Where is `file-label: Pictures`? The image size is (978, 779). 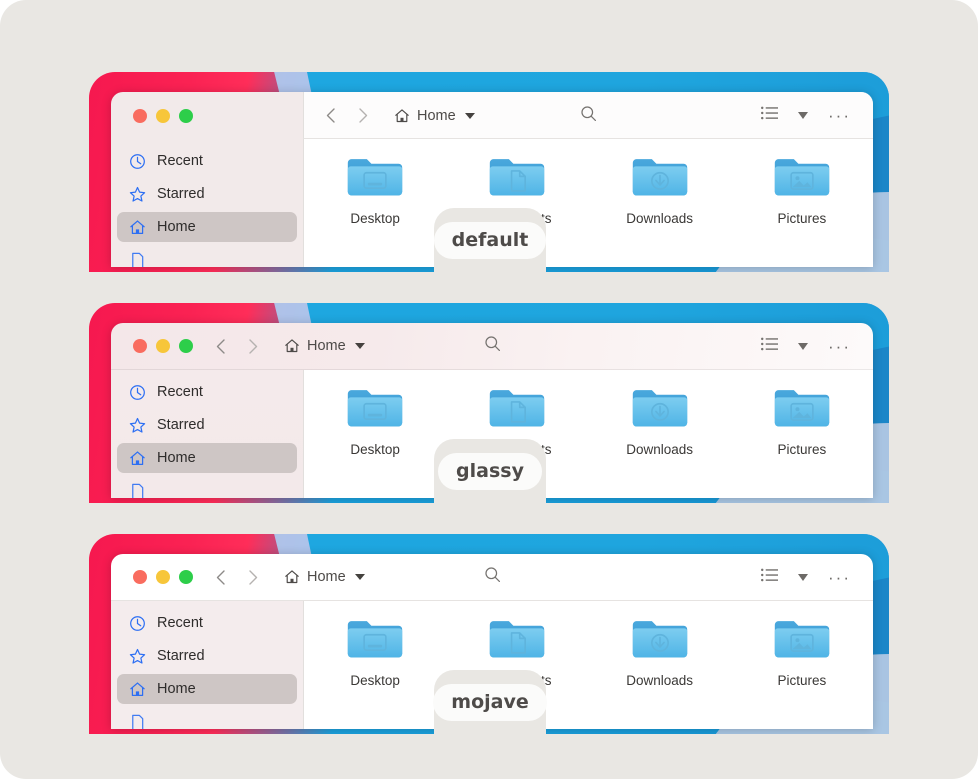
file-label: Pictures is located at coordinates (802, 218).